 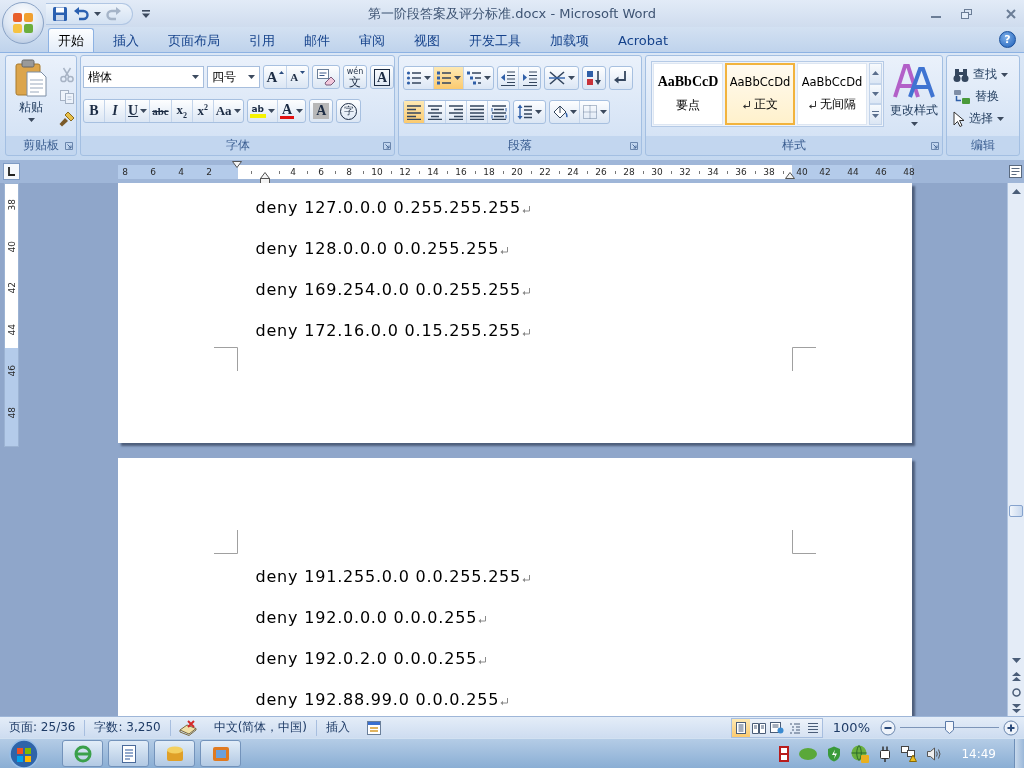 I want to click on minus-icon, so click(x=888, y=727).